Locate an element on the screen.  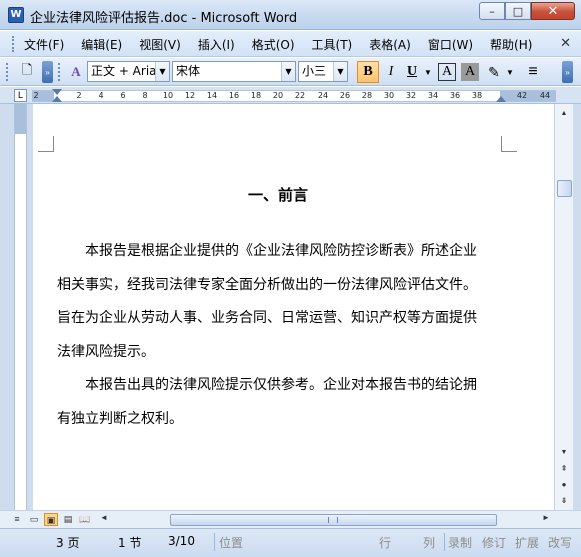
menu-file: 文件(F) is located at coordinates (44, 44).